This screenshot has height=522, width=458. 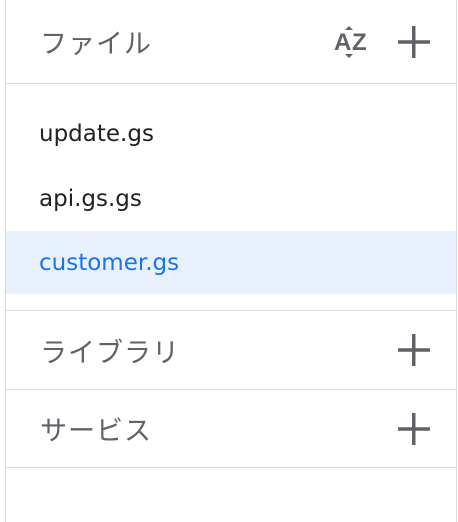 I want to click on sort-az-icon: A Z, so click(x=352, y=42).